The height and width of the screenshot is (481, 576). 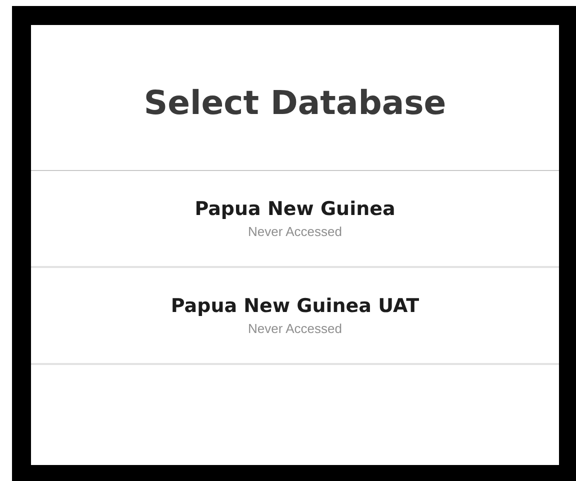 What do you see at coordinates (295, 209) in the screenshot?
I see `database-name: Papua New Guinea` at bounding box center [295, 209].